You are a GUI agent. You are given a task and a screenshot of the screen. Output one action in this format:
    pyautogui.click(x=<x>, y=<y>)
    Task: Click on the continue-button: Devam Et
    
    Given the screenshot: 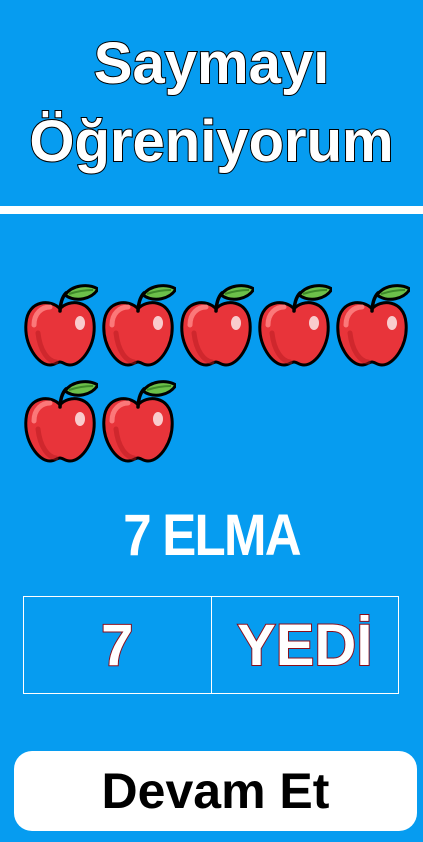 What is the action you would take?
    pyautogui.click(x=215, y=791)
    